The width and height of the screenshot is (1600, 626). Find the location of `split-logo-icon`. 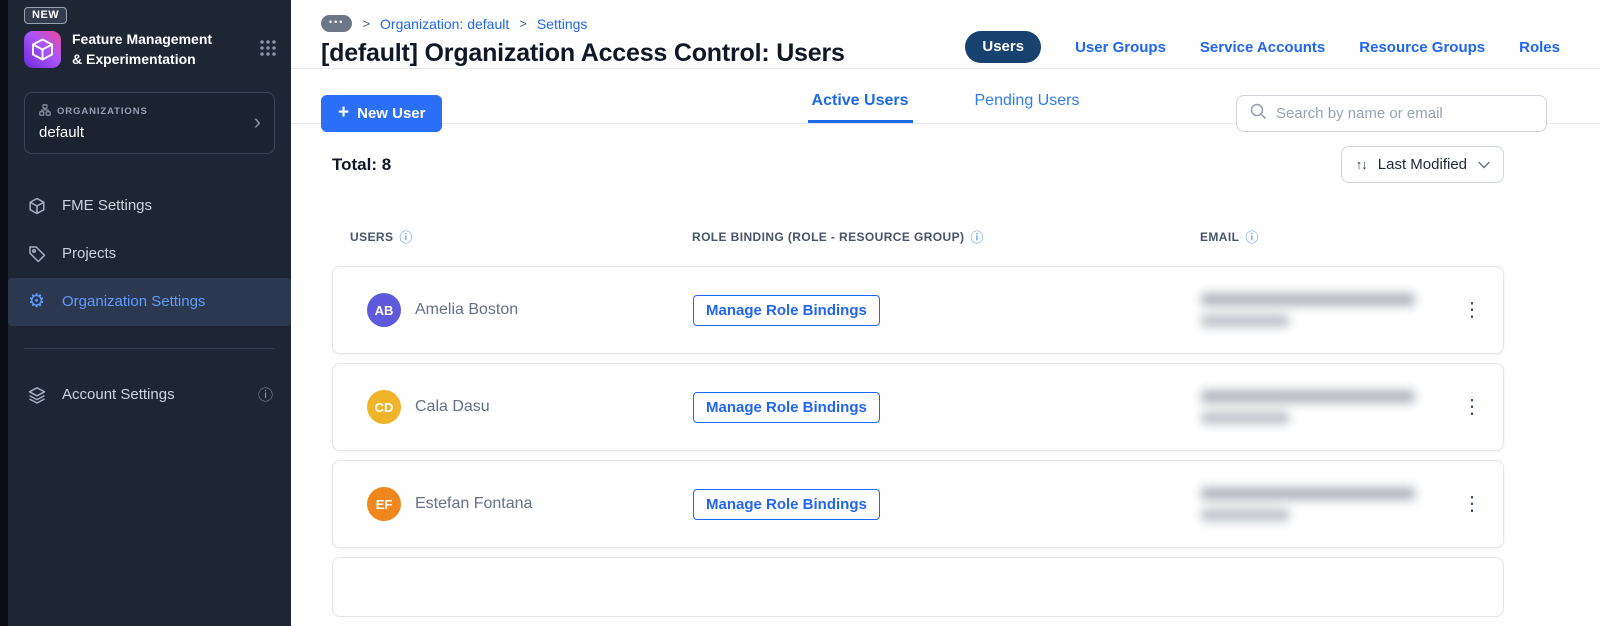

split-logo-icon is located at coordinates (42, 49).